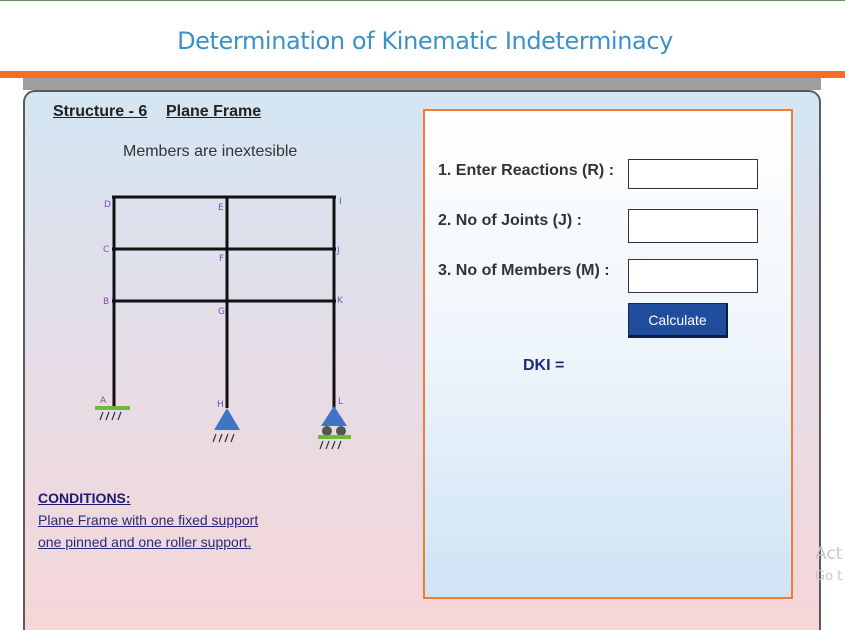 This screenshot has width=845, height=630. What do you see at coordinates (526, 170) in the screenshot?
I see `reactions-label: 1. Enter Reactions (R) :` at bounding box center [526, 170].